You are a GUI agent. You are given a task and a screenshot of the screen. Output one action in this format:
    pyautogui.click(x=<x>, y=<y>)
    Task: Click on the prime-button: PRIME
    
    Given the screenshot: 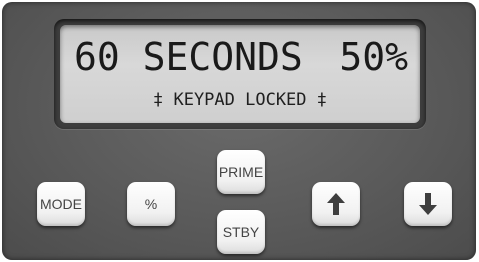 What is the action you would take?
    pyautogui.click(x=241, y=172)
    